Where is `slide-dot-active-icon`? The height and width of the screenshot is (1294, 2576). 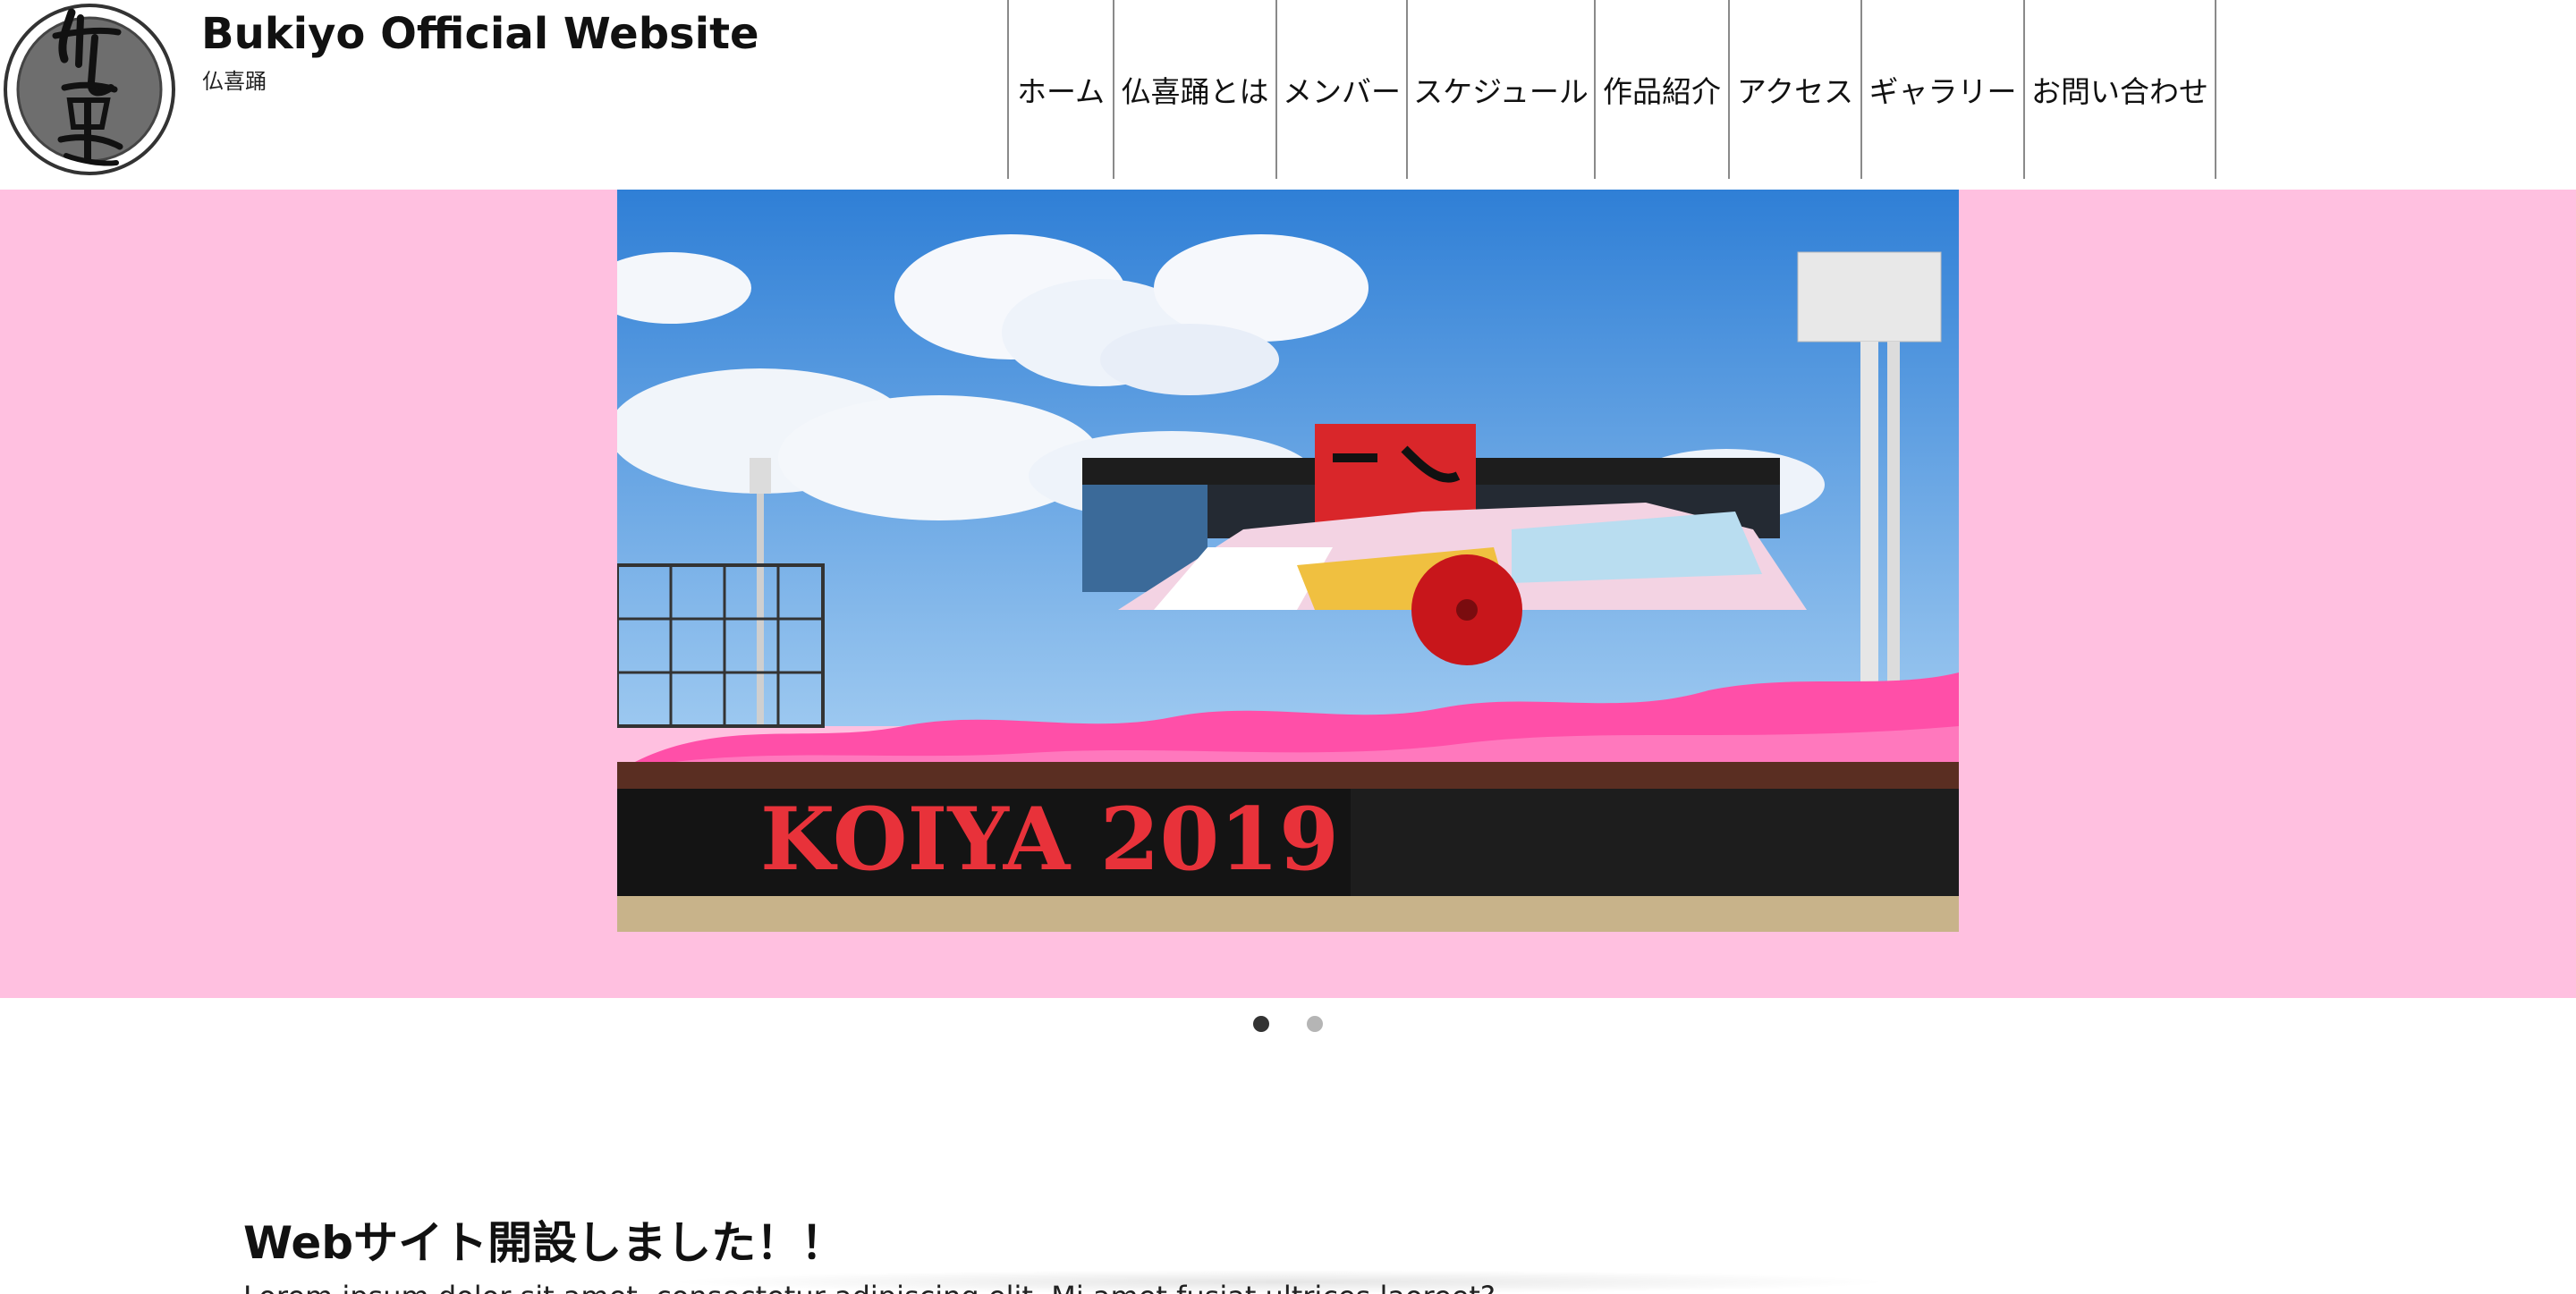 slide-dot-active-icon is located at coordinates (1261, 1024).